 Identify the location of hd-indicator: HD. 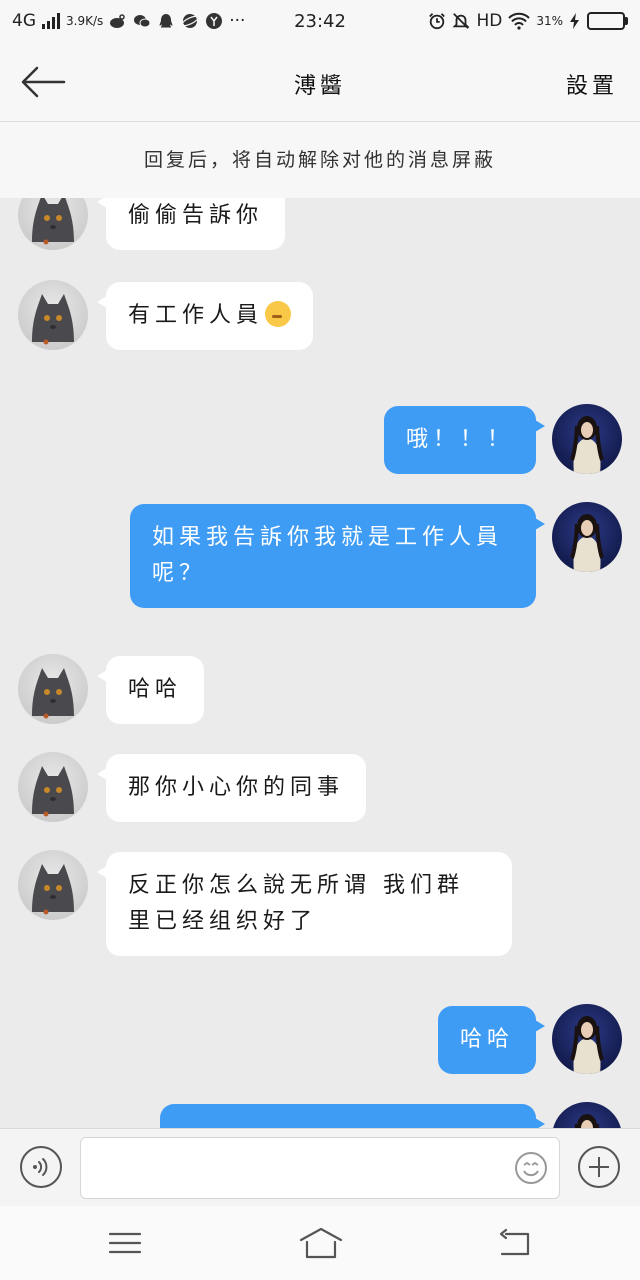
(489, 21).